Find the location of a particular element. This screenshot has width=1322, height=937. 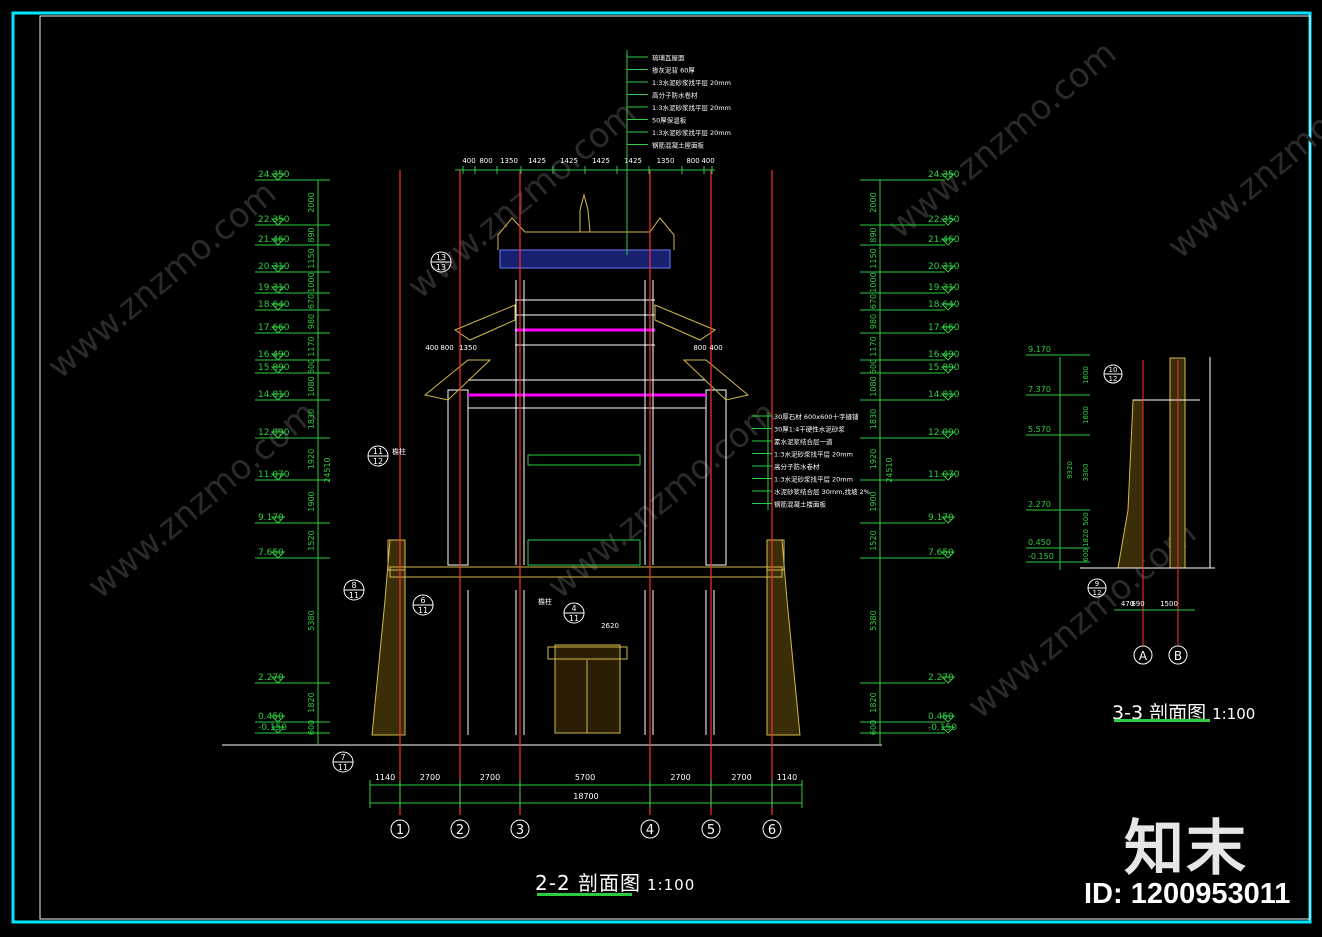

floor-note-text: 水泥砂浆结合层 30mm,找坡 2% is located at coordinates (822, 491).